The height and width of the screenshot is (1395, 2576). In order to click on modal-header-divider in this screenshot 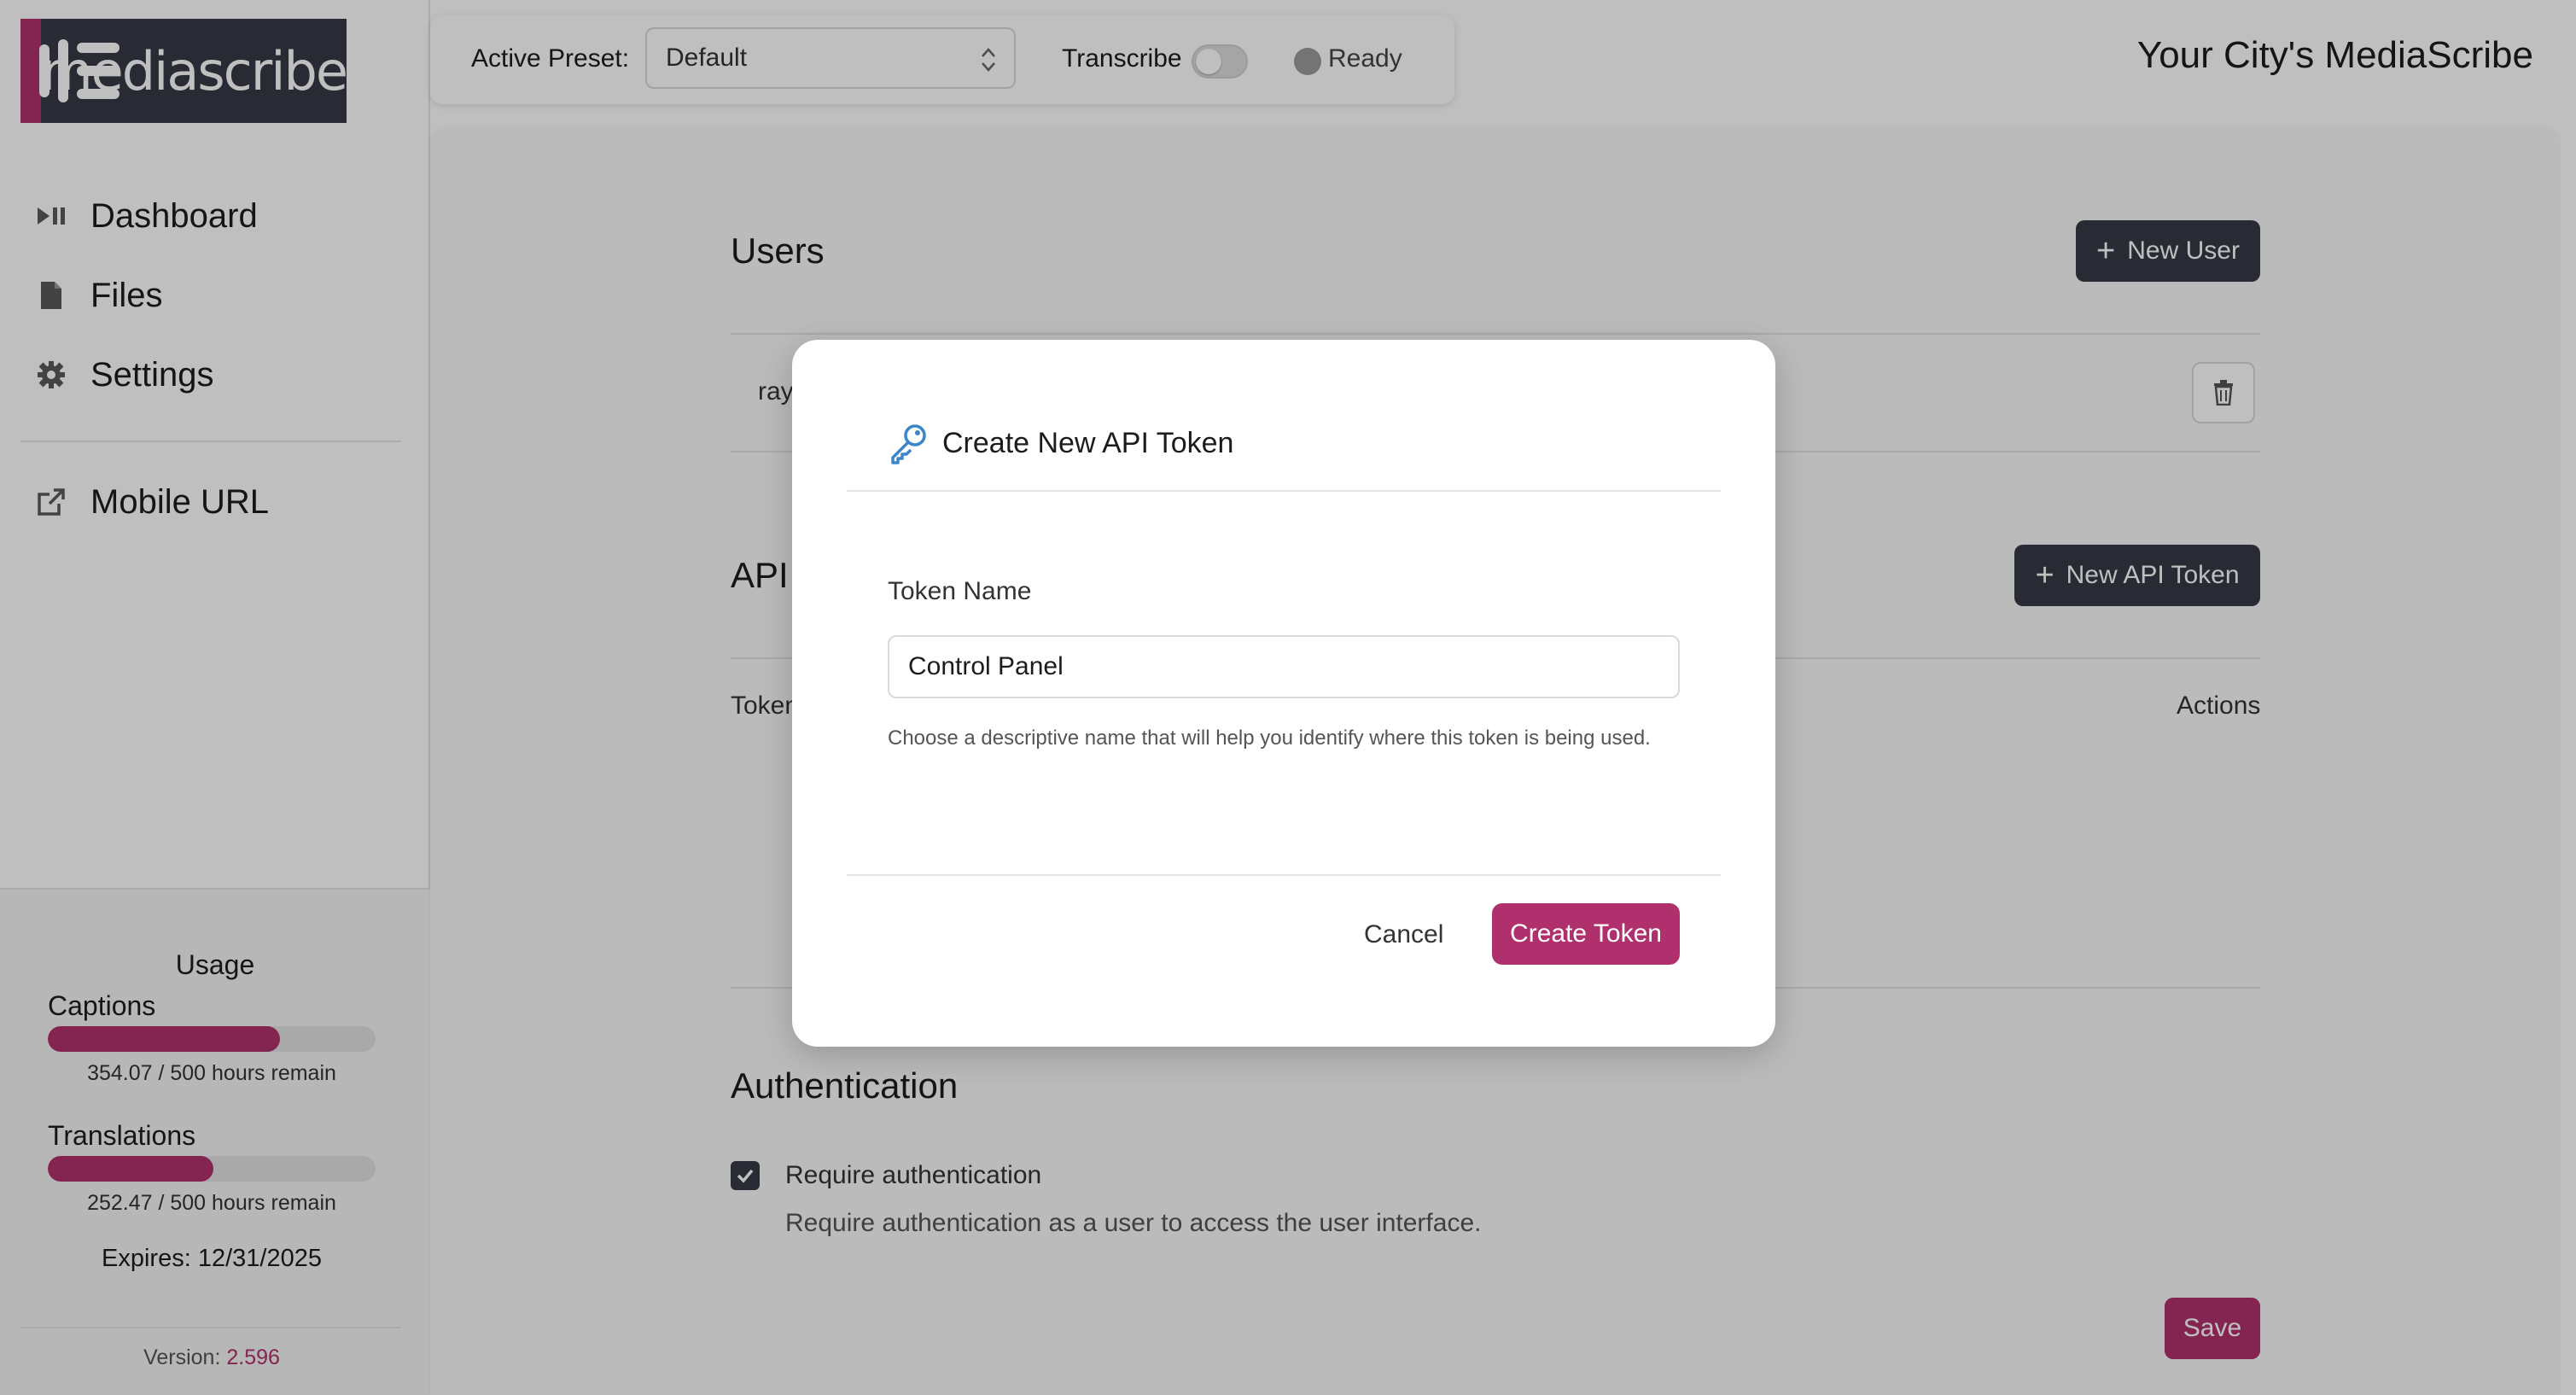, I will do `click(1284, 491)`.